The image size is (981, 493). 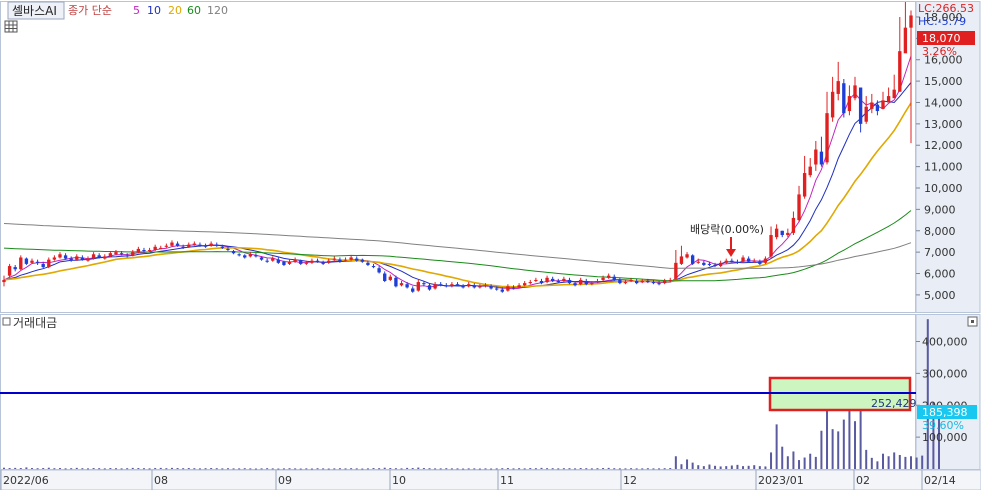 What do you see at coordinates (6, 321) in the screenshot?
I see `volume-panel-toggle` at bounding box center [6, 321].